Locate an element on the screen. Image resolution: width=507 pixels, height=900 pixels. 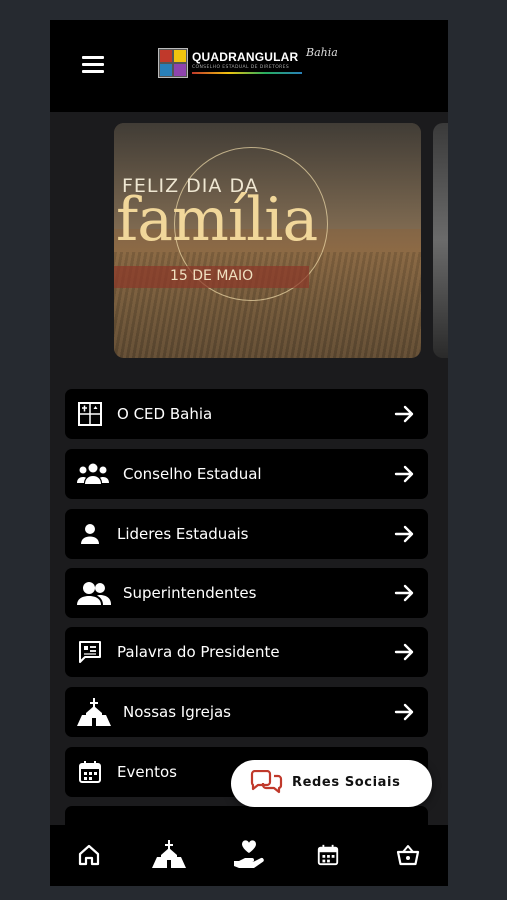
menu-item-label: Eventos is located at coordinates (147, 772).